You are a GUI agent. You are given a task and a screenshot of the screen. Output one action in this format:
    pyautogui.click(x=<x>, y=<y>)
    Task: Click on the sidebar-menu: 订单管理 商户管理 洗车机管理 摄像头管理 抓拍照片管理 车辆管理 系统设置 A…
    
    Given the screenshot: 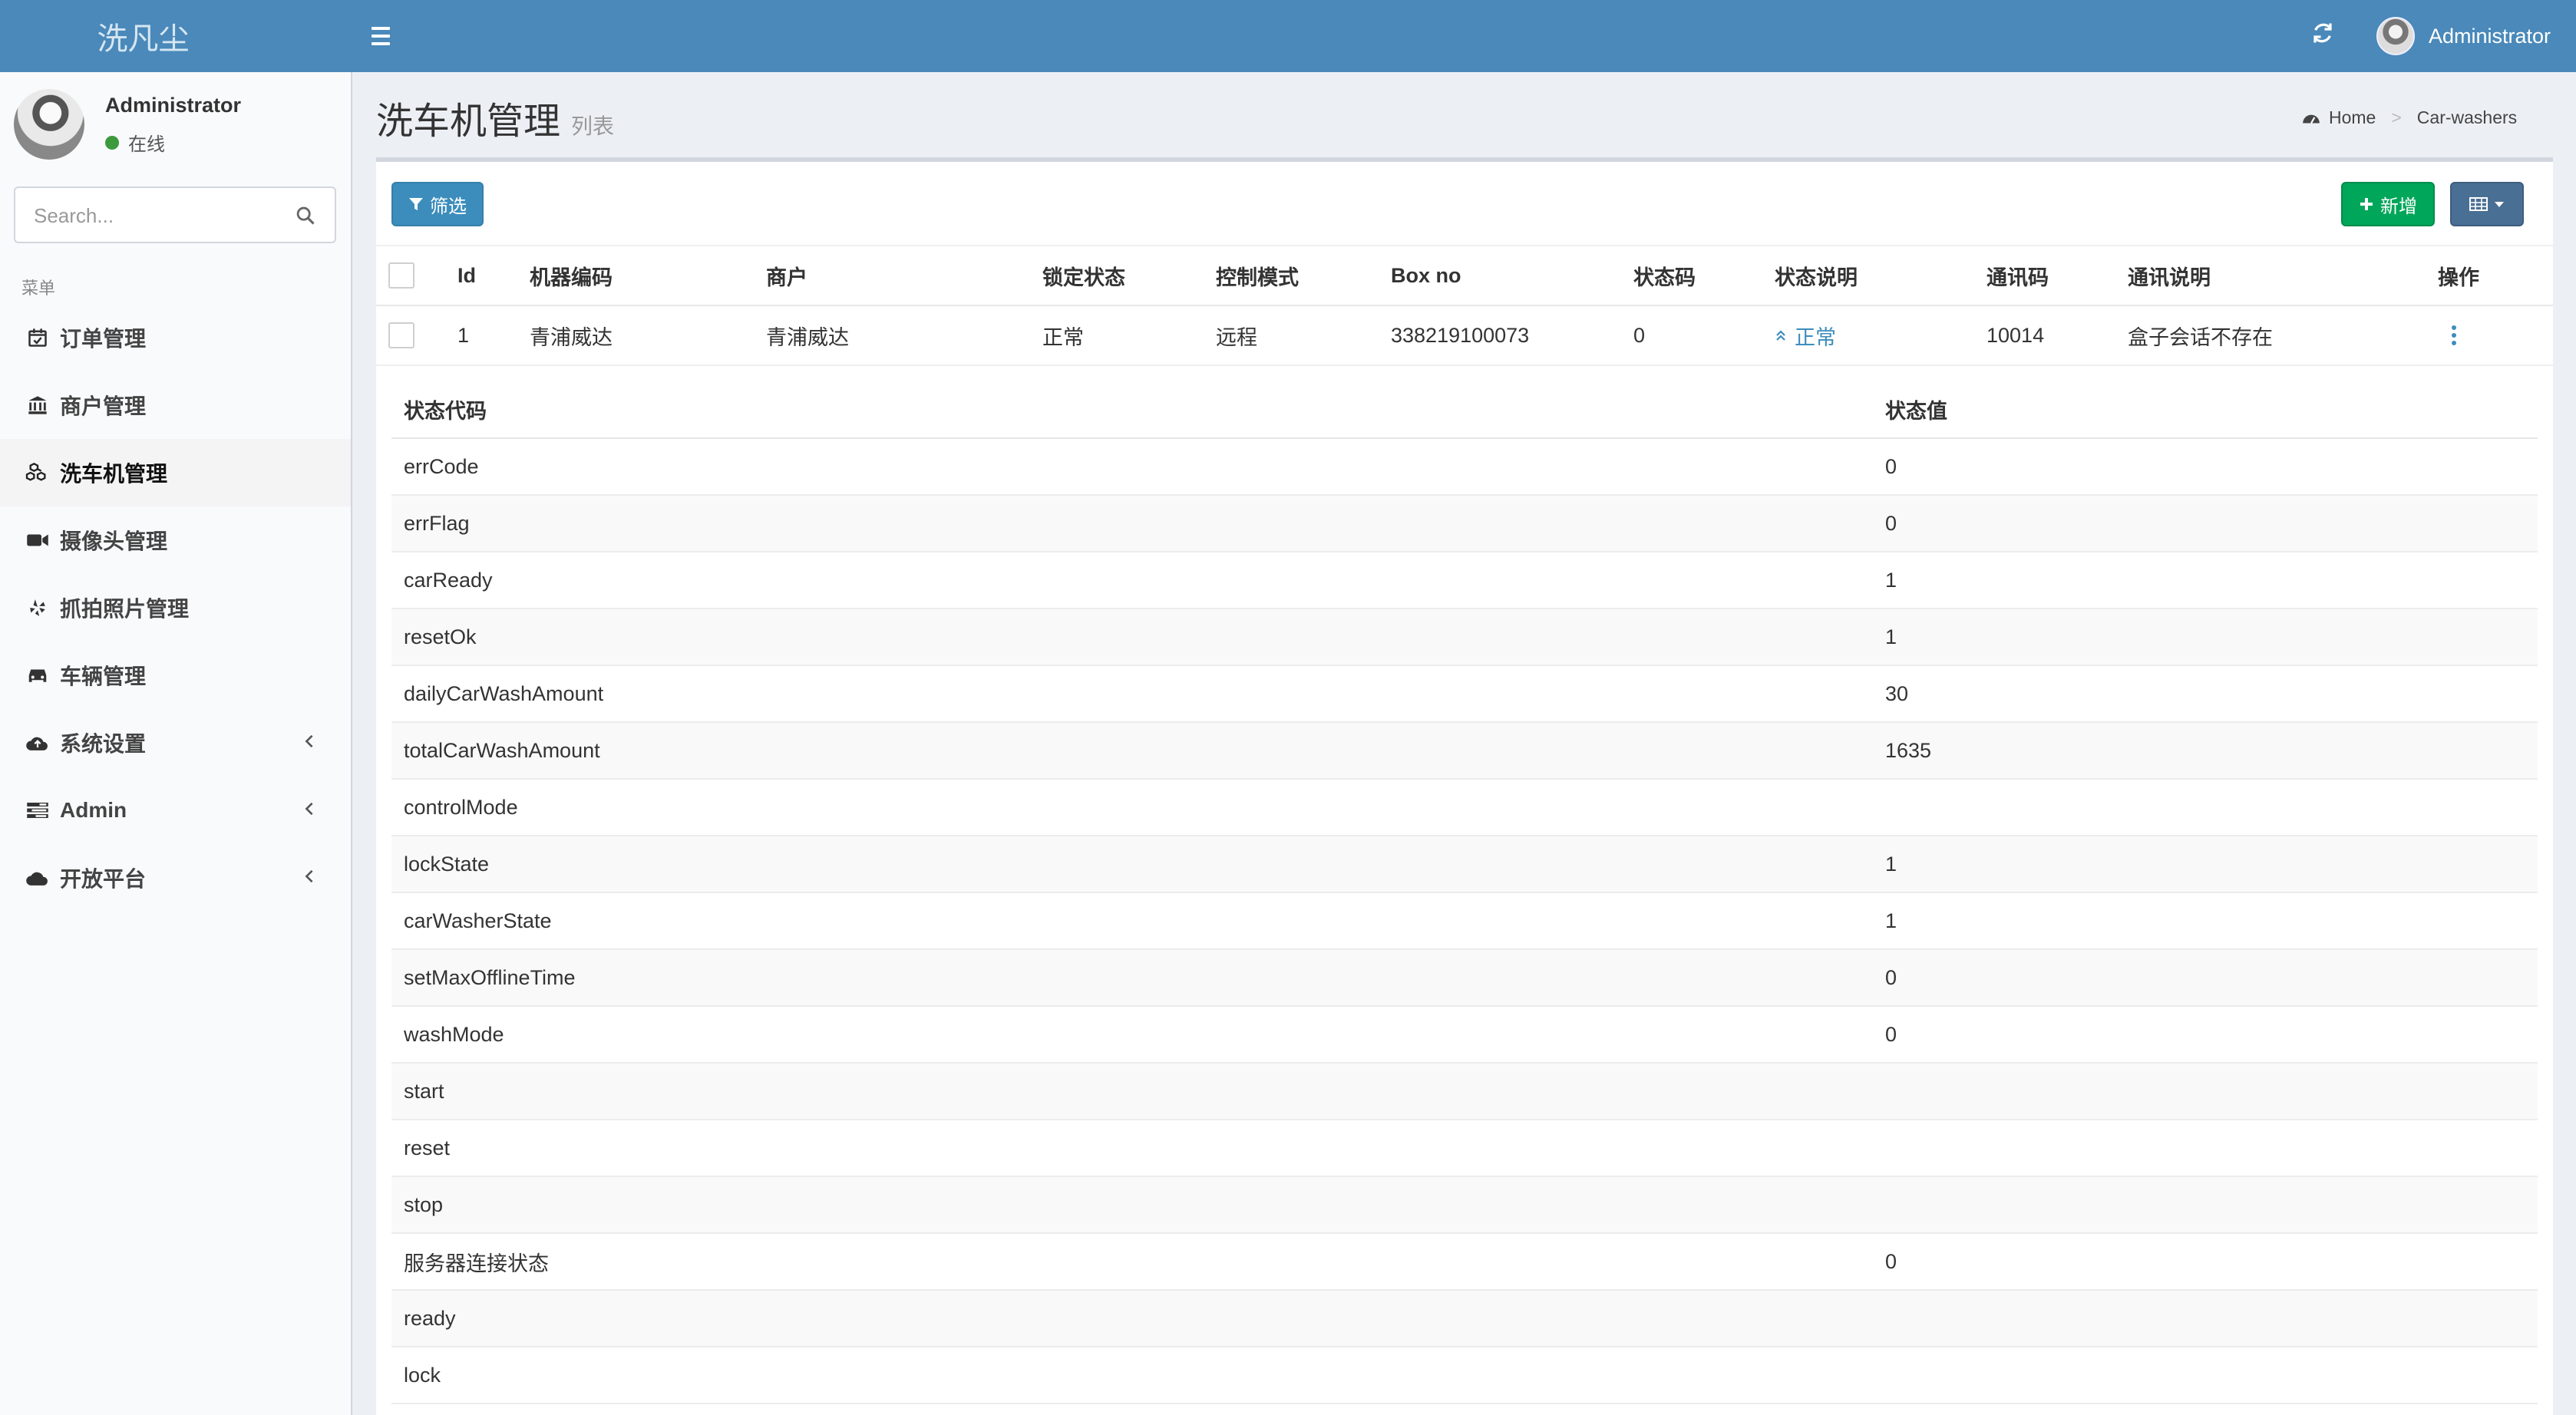 What is the action you would take?
    pyautogui.click(x=175, y=608)
    